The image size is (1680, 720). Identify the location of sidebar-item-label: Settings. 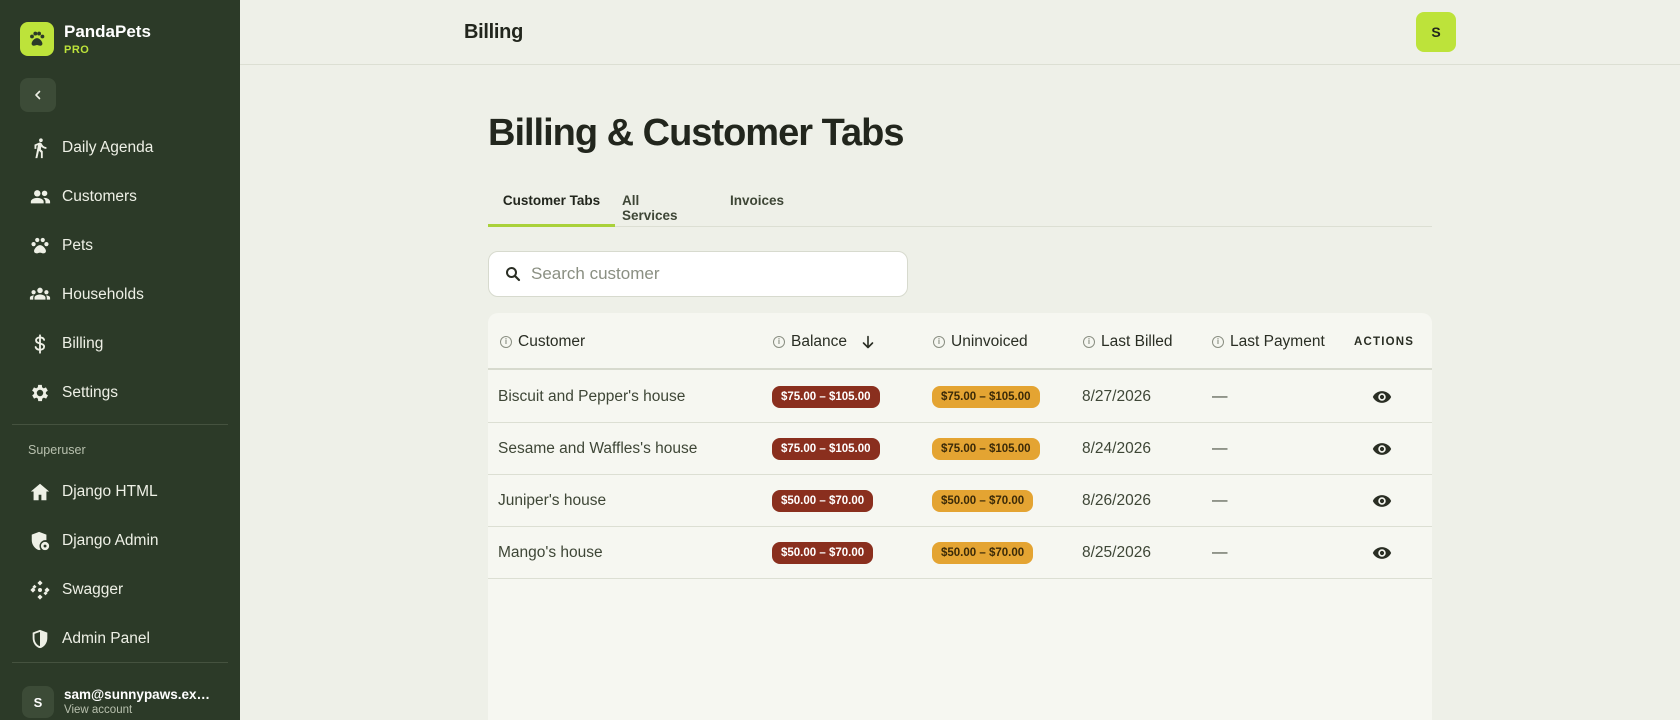
(90, 392).